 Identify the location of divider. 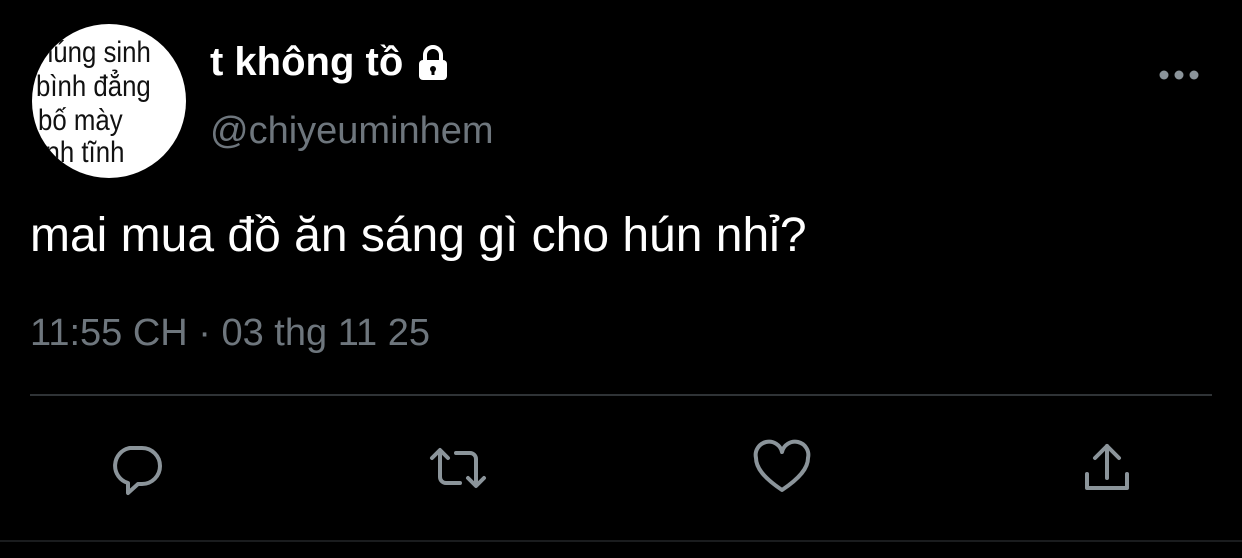
(621, 395).